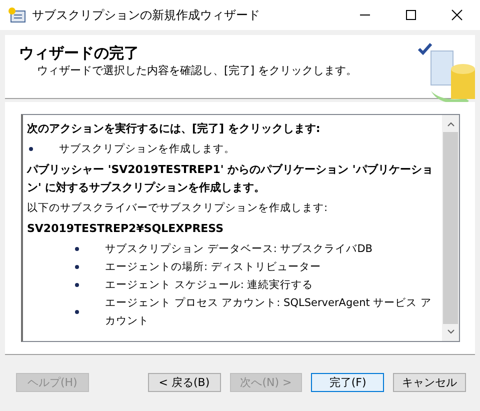 The image size is (480, 411). I want to click on window-title: サブスクリプションの新規作成ウィザード, so click(146, 15).